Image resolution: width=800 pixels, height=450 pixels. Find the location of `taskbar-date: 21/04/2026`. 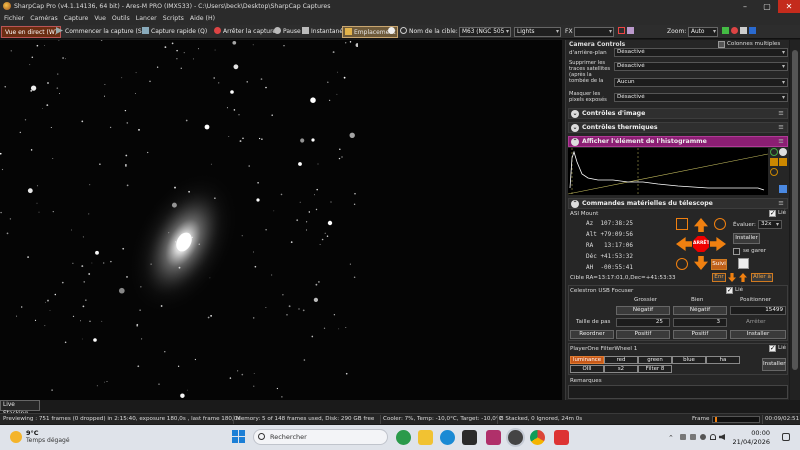

taskbar-date: 21/04/2026 is located at coordinates (749, 442).